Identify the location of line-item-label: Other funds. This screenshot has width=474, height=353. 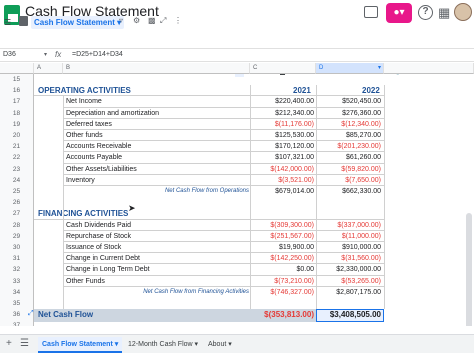
(84, 135).